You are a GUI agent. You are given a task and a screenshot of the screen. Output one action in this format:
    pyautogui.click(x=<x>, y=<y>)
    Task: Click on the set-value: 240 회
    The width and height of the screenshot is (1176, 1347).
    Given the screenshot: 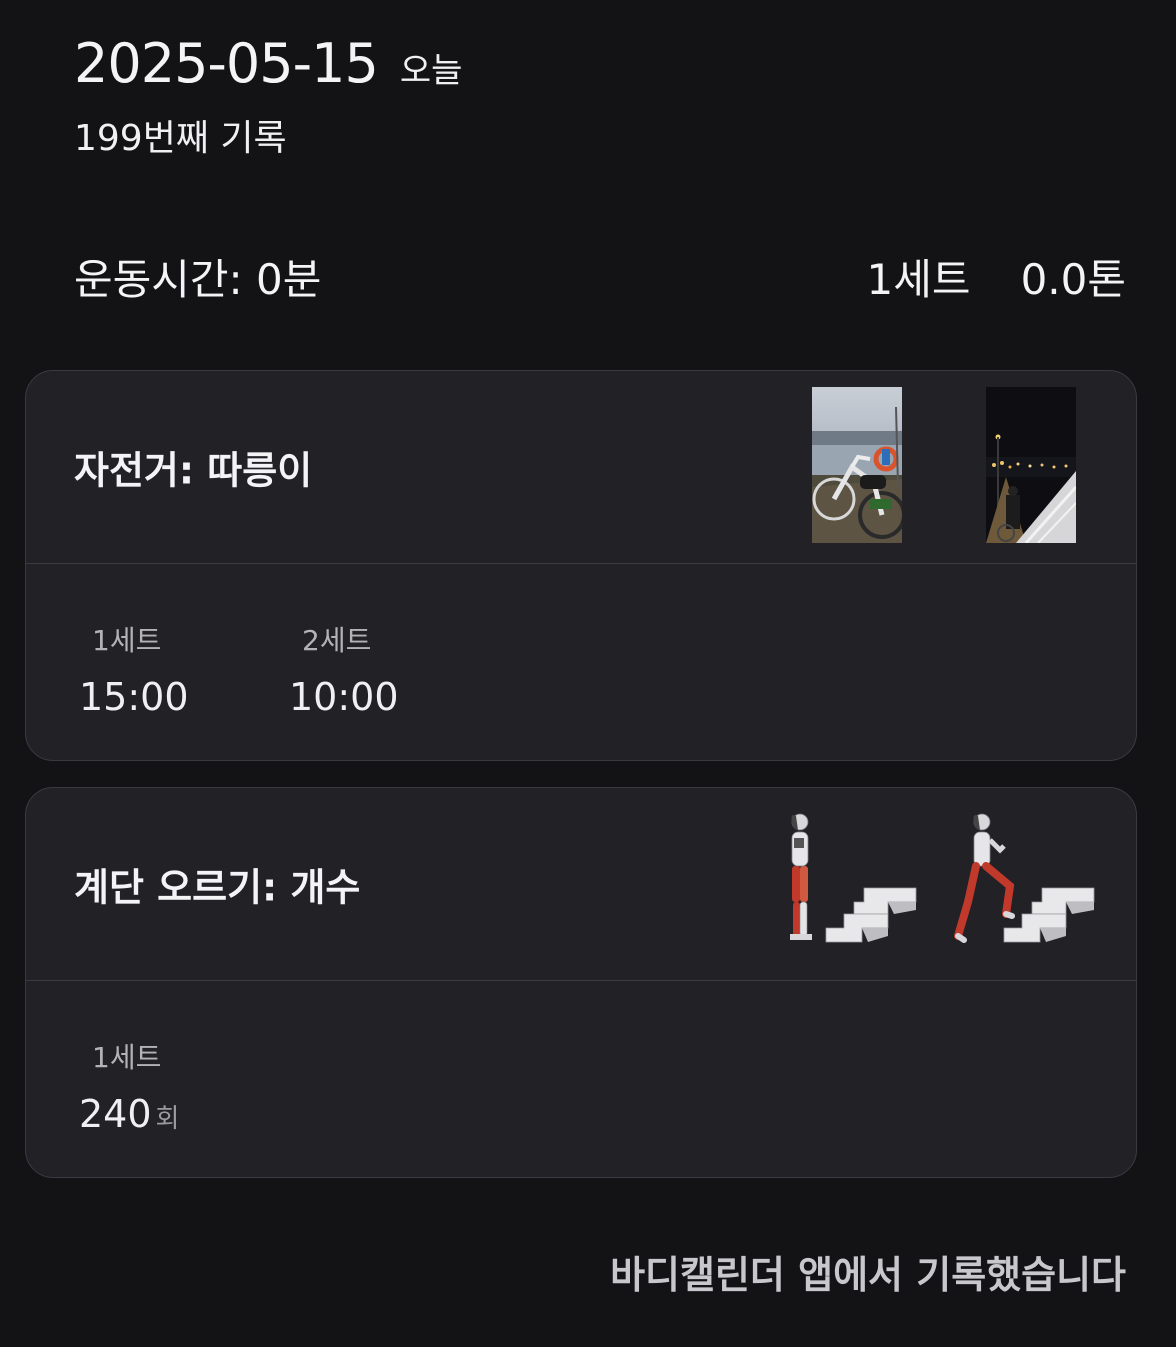 What is the action you would take?
    pyautogui.click(x=182, y=1114)
    